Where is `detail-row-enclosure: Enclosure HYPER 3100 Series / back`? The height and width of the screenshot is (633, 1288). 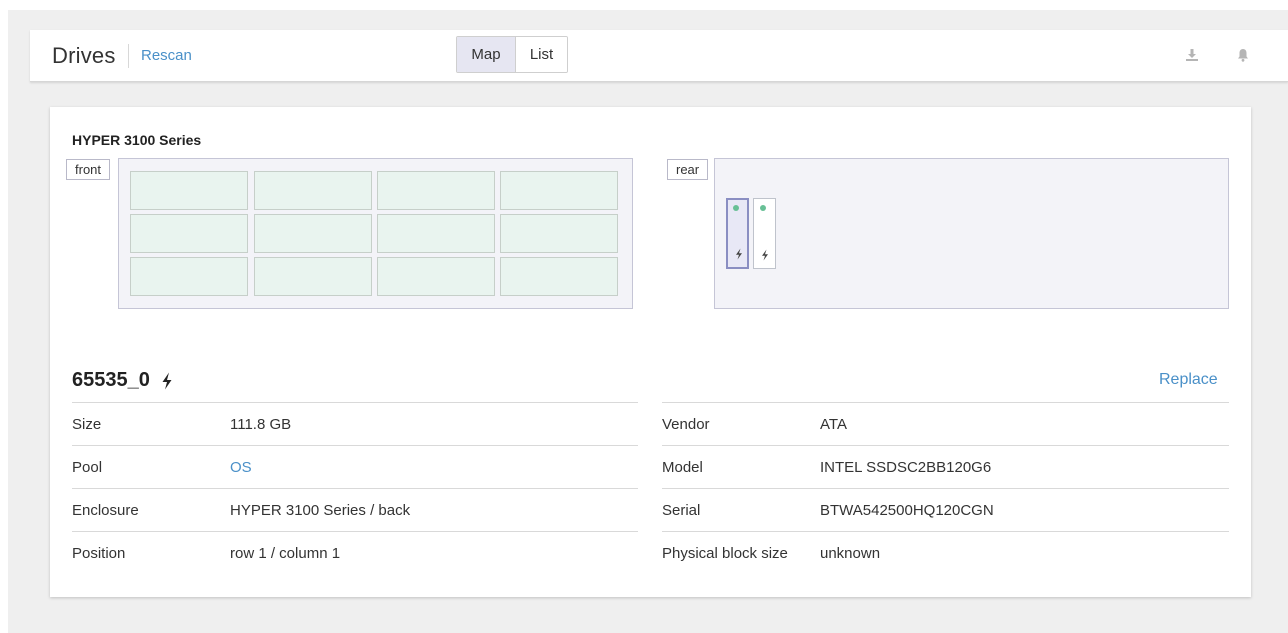 detail-row-enclosure: Enclosure HYPER 3100 Series / back is located at coordinates (355, 509).